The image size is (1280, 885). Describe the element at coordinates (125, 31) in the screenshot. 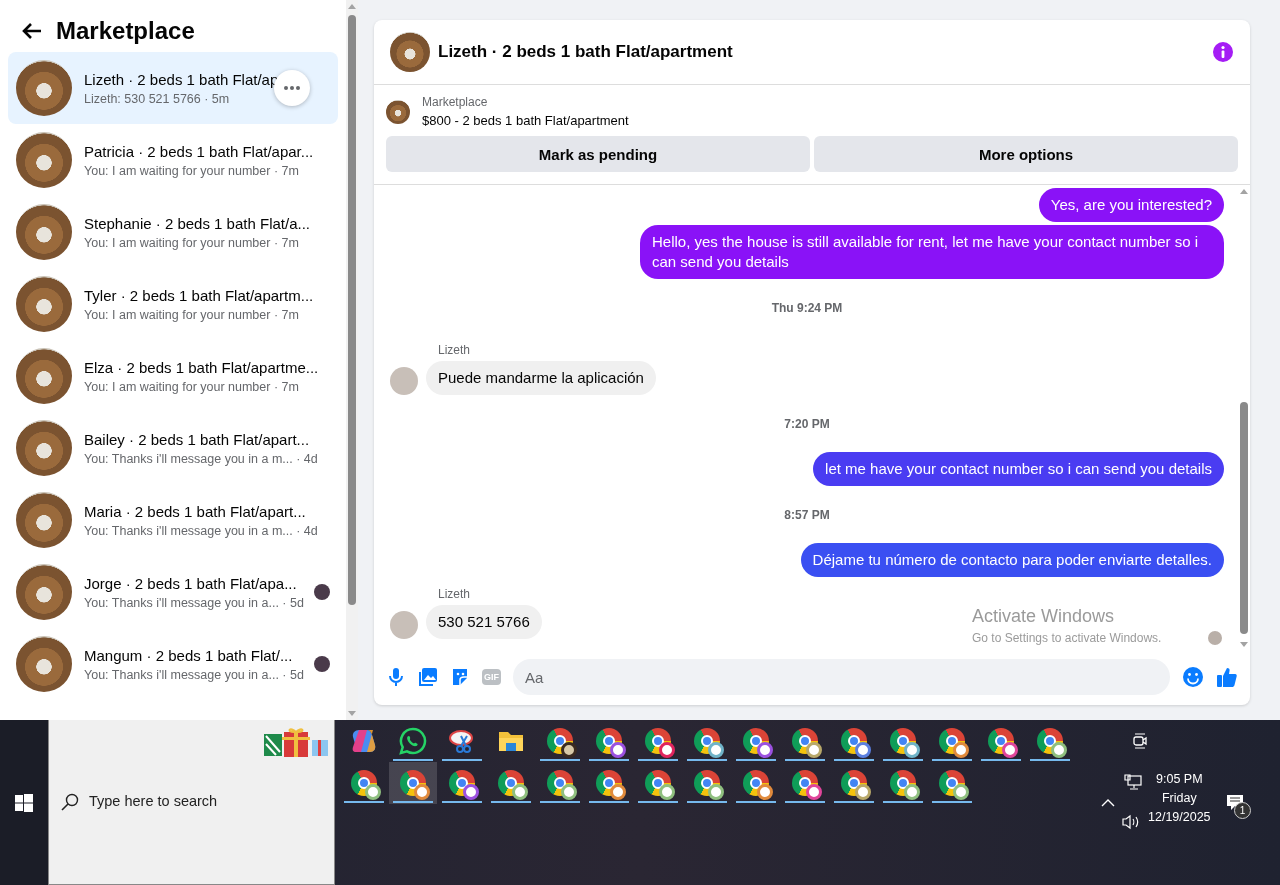

I see `sidebar-title: Marketplace` at that location.